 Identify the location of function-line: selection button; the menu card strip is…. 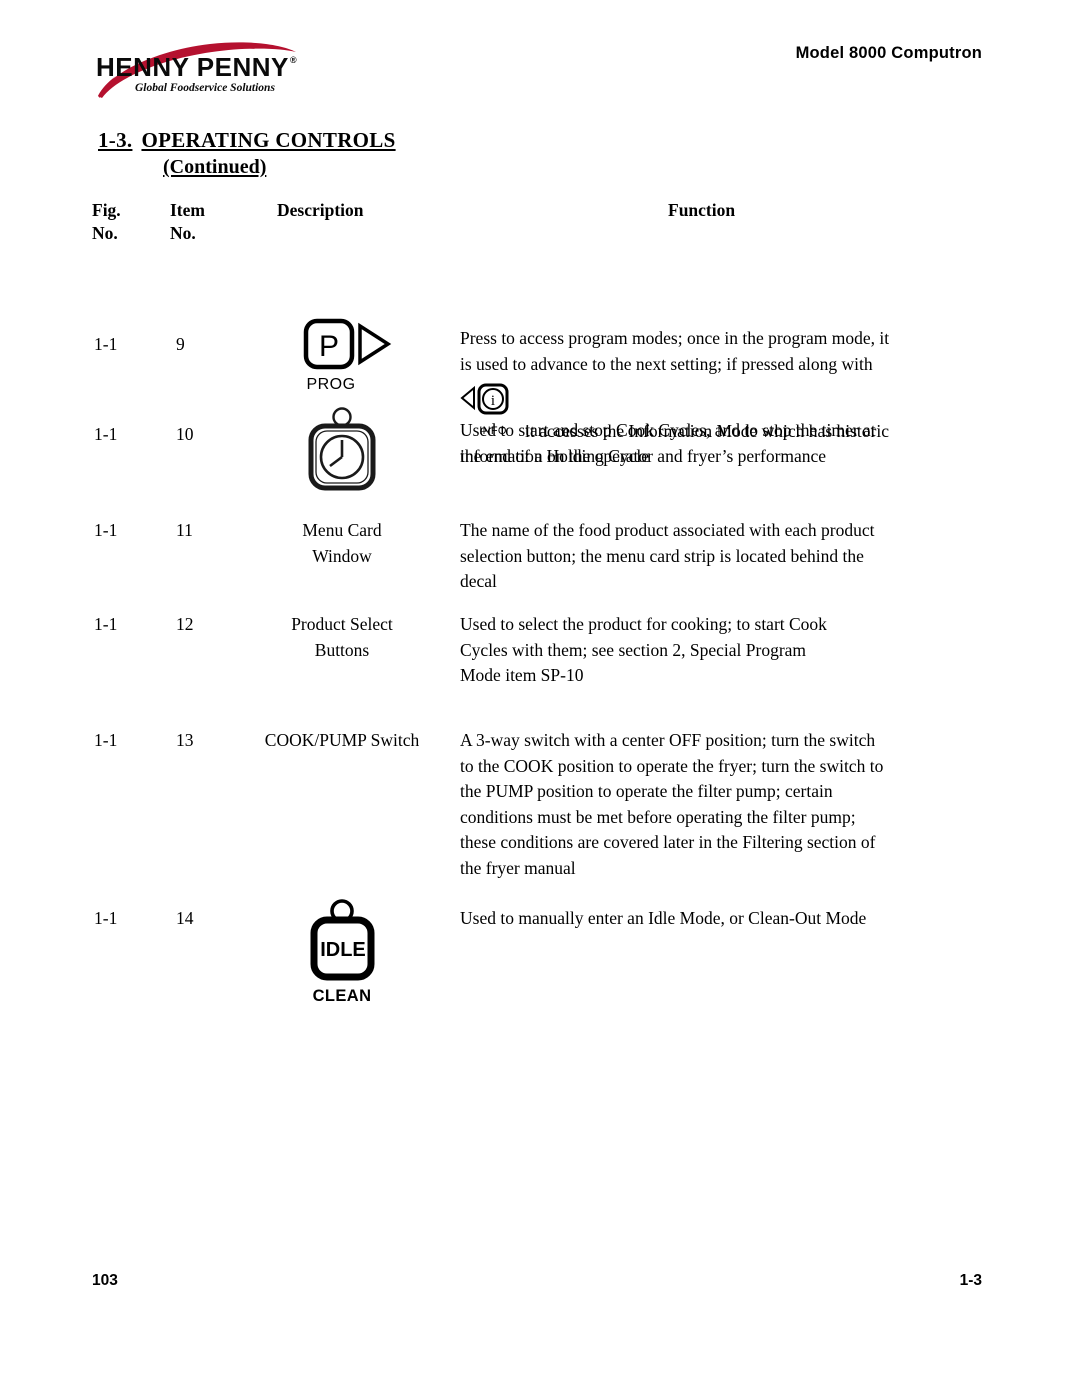
(662, 555).